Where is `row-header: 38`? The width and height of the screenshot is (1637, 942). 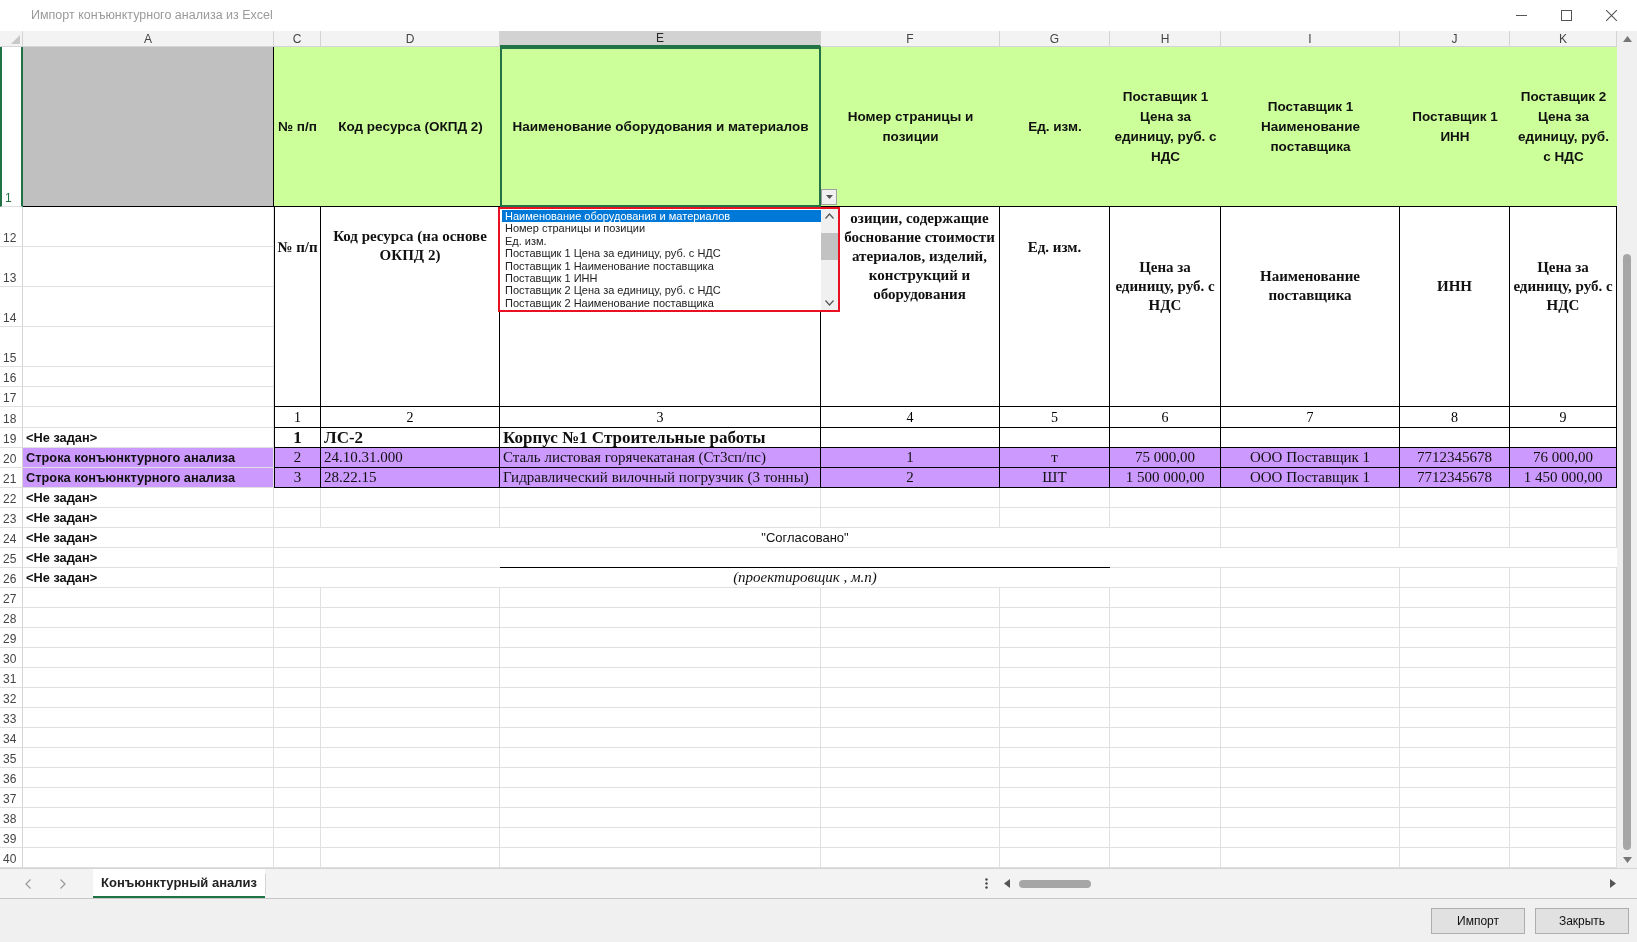 row-header: 38 is located at coordinates (11, 818).